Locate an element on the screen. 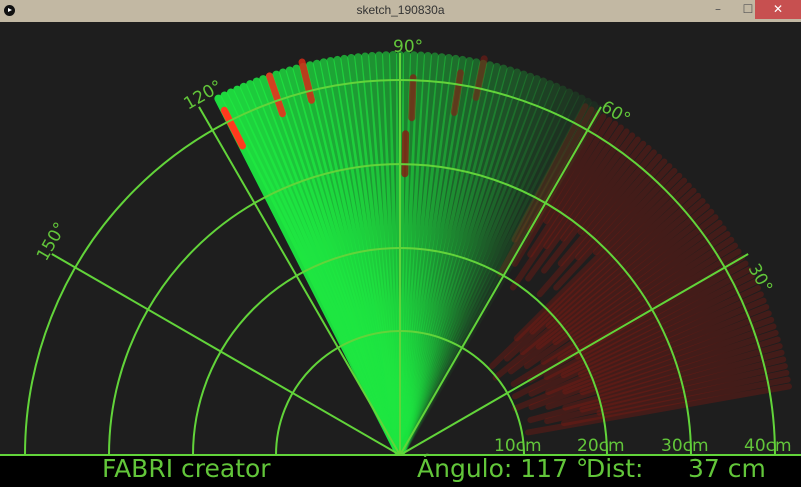 This screenshot has height=487, width=801. angle-label-90: 90° is located at coordinates (408, 47).